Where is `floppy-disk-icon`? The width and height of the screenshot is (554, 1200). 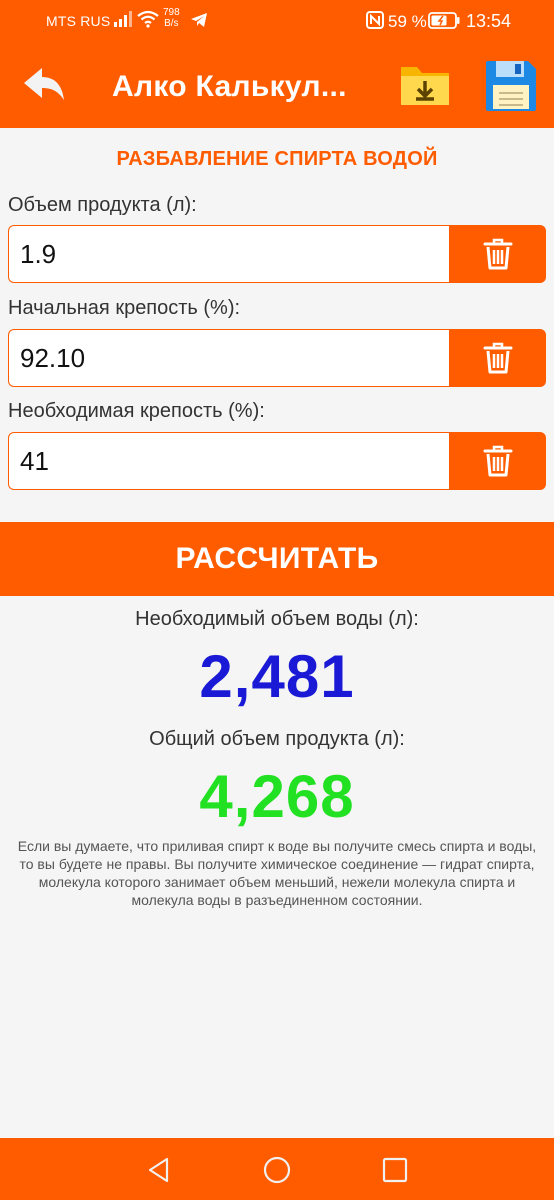
floppy-disk-icon is located at coordinates (511, 86).